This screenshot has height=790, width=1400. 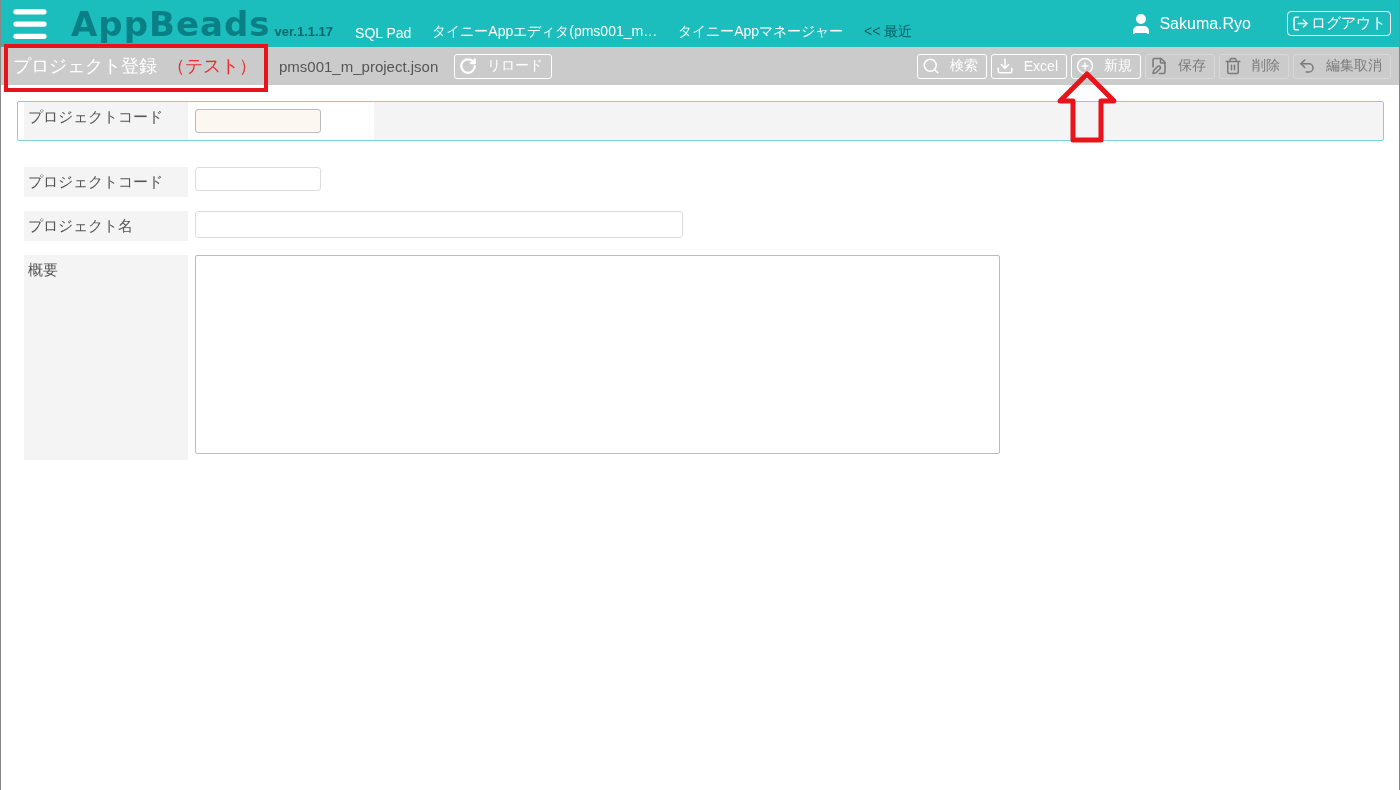 I want to click on logout-button: ログアウト, so click(x=1339, y=23).